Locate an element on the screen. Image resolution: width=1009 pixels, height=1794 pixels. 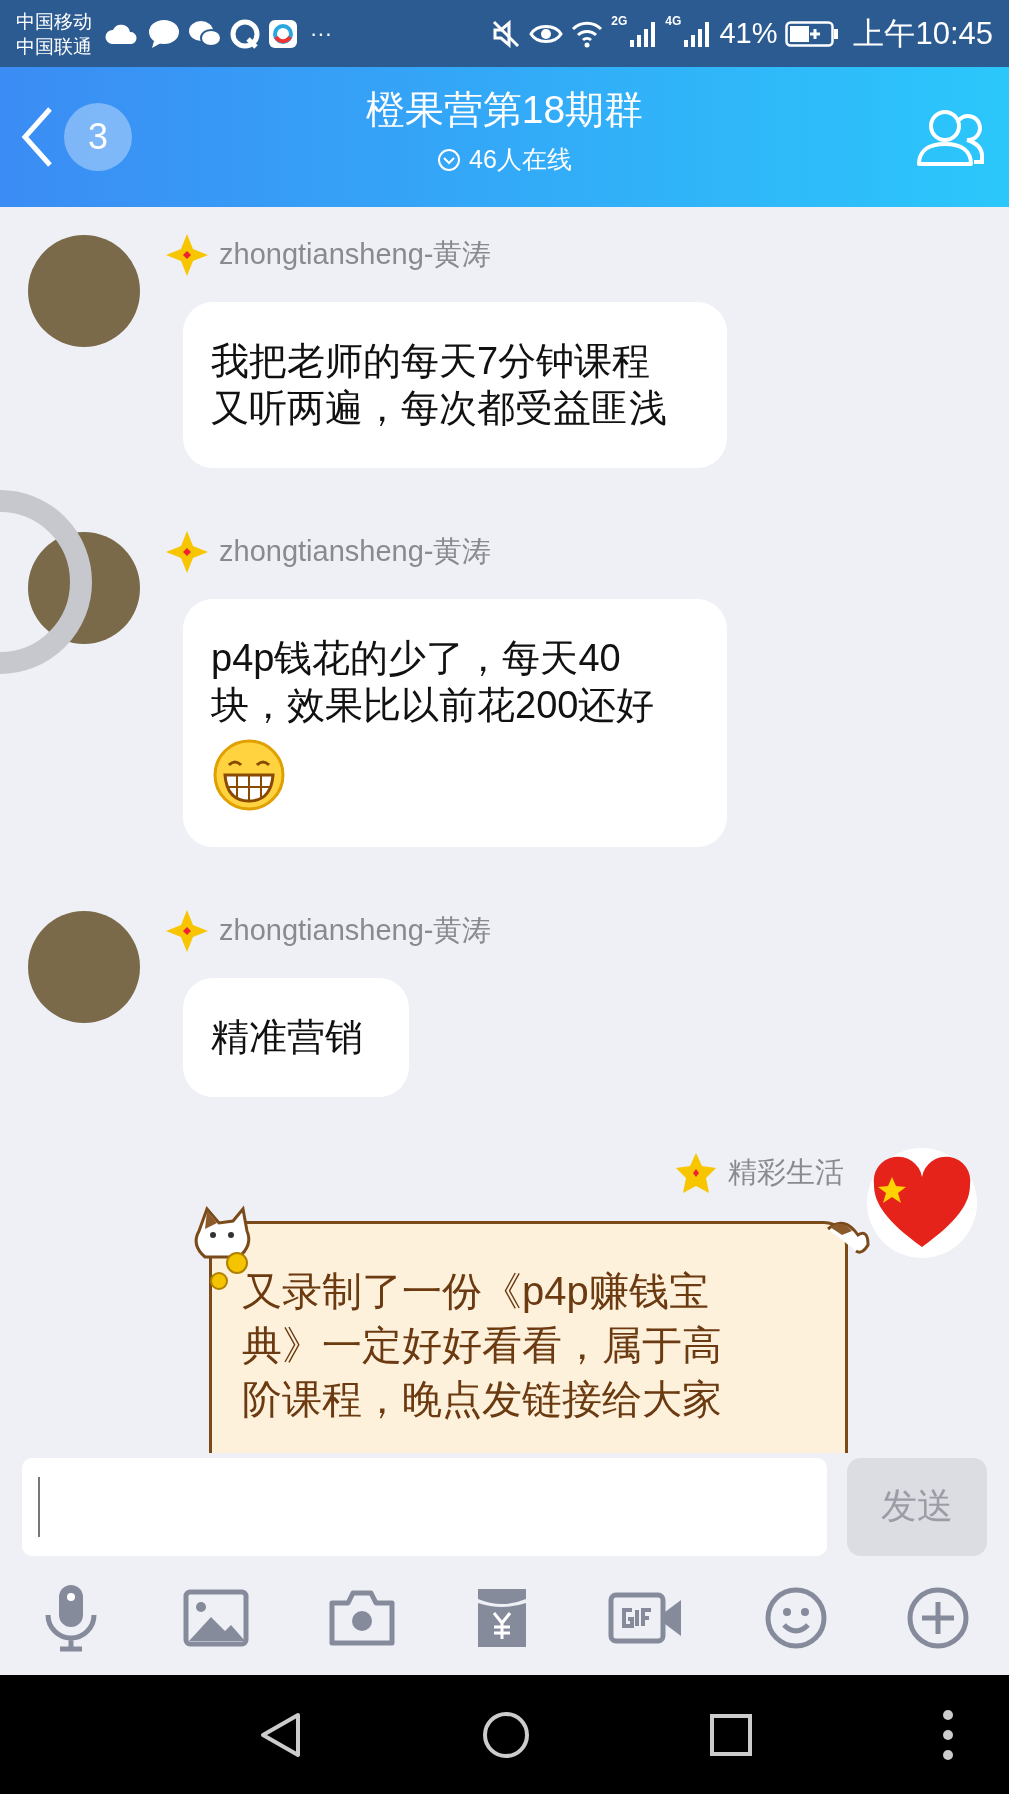
plus-icon is located at coordinates (938, 1617).